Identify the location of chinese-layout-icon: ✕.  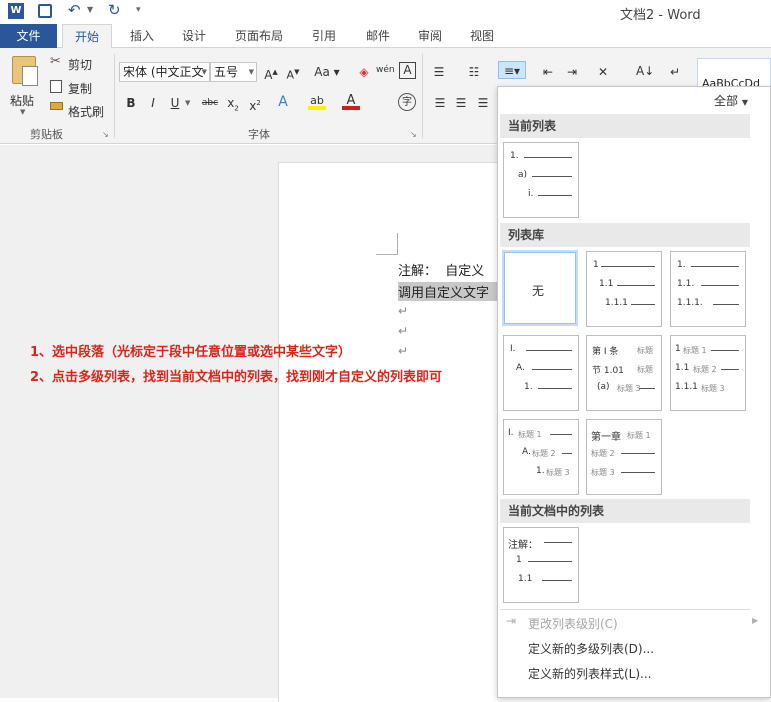
(603, 72).